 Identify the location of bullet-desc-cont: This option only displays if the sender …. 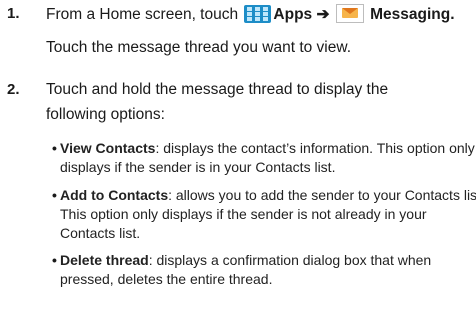
(243, 214).